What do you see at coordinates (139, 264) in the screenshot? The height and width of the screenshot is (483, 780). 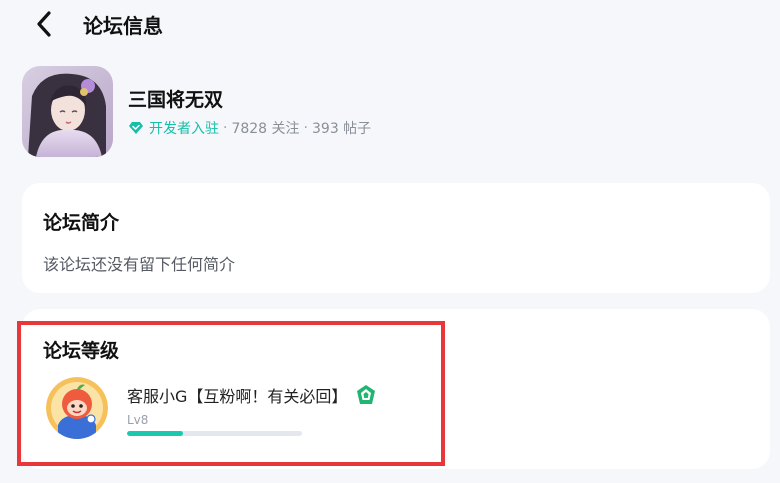 I see `intro-text: 该论坛还没有留下任何简介` at bounding box center [139, 264].